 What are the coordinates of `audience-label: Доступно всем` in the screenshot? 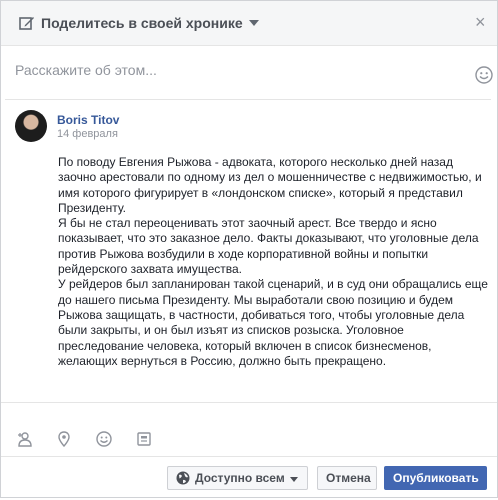 It's located at (240, 478).